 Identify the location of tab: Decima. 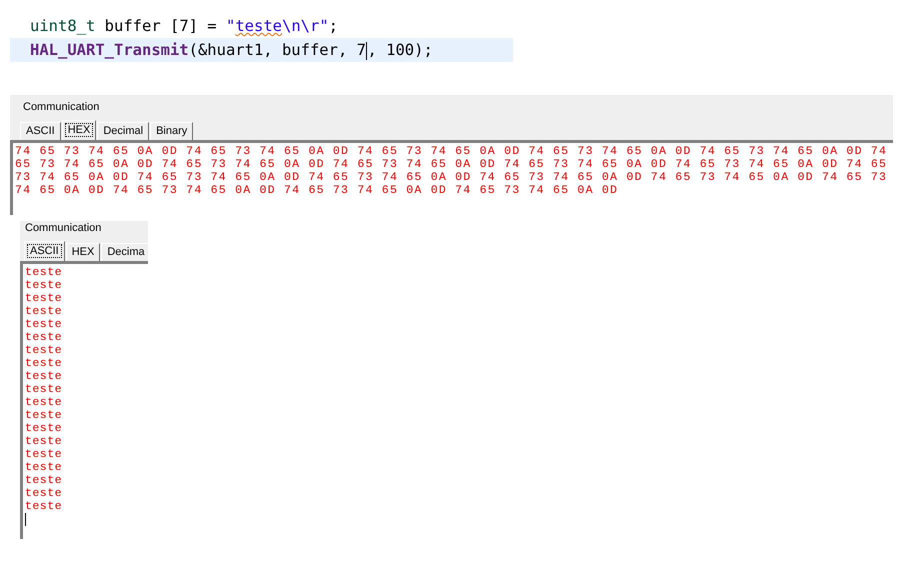
(124, 252).